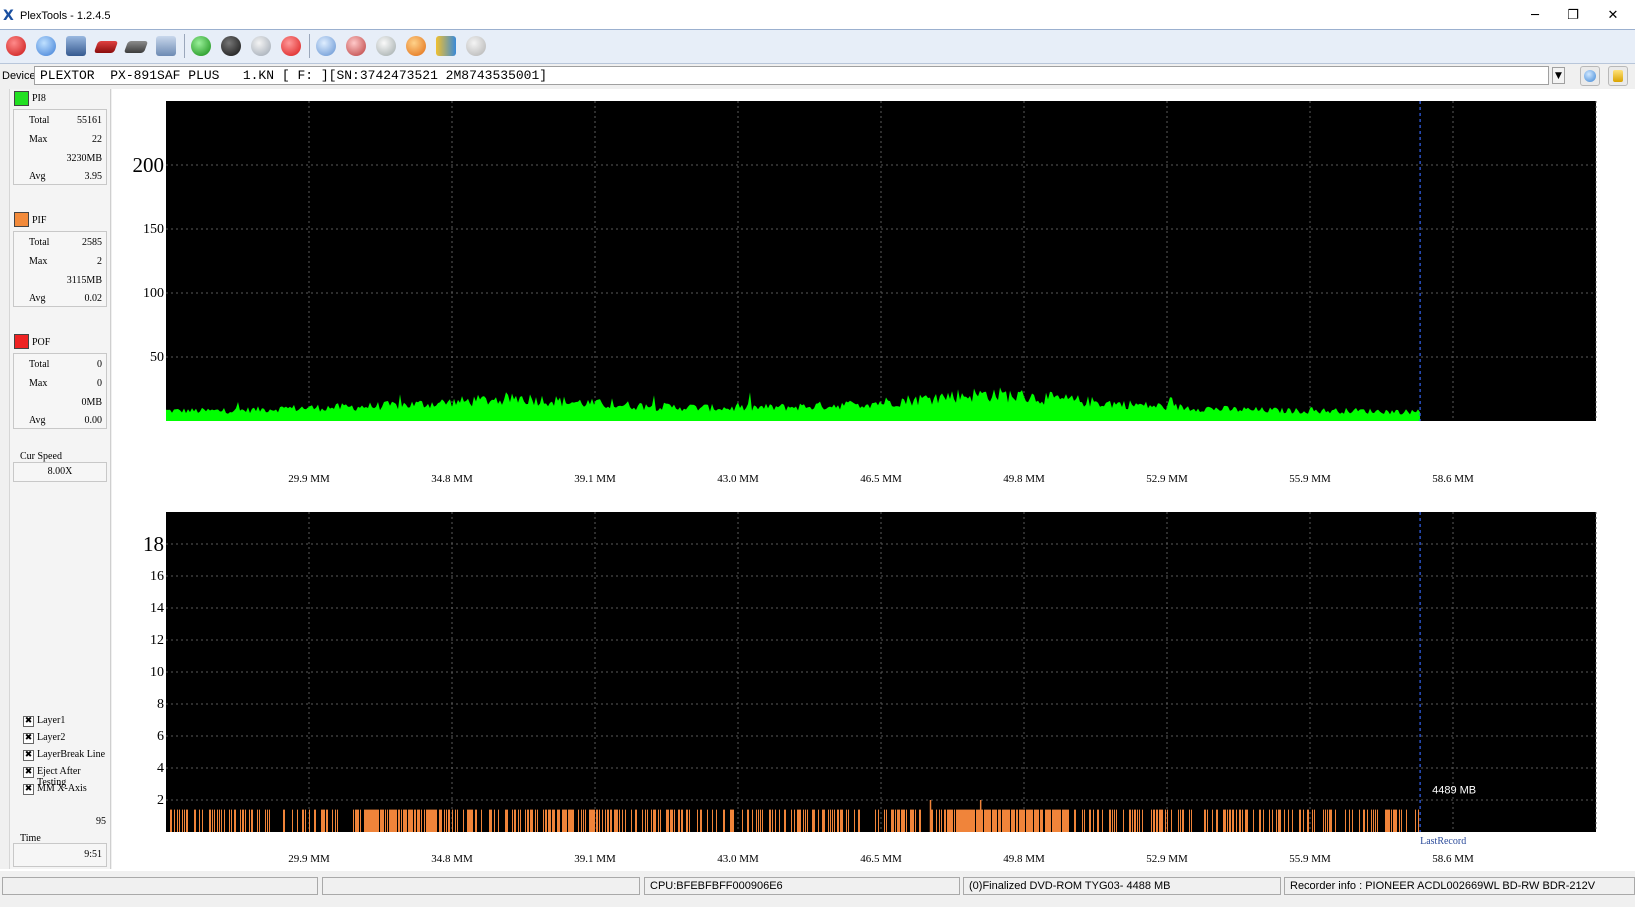  Describe the element at coordinates (28, 755) in the screenshot. I see `layerbreak-checkbox: ✖` at that location.